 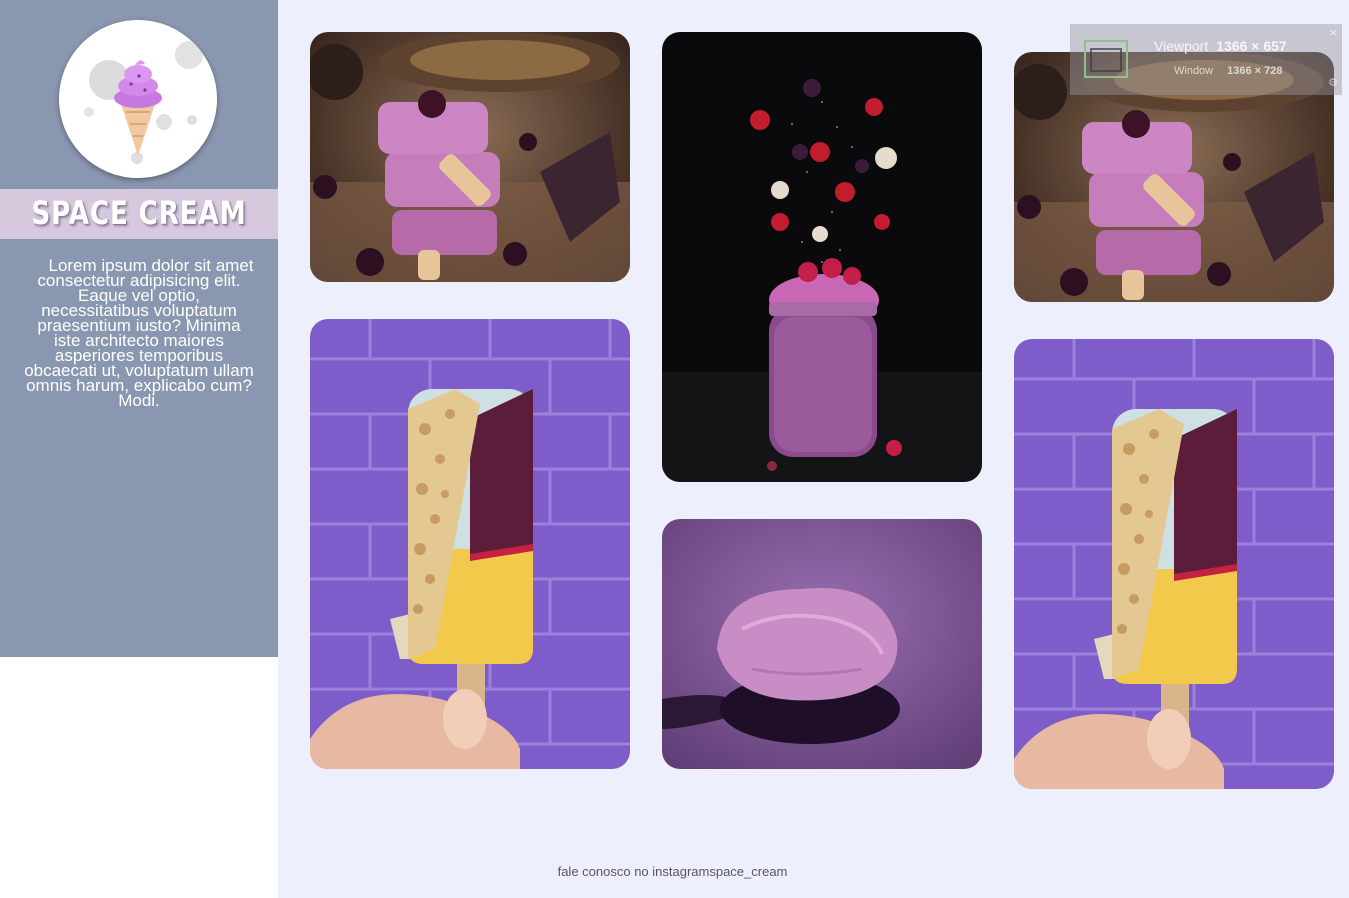 I want to click on footer-instagram-text: fale conosco no instagramspace_cream, so click(x=672, y=871).